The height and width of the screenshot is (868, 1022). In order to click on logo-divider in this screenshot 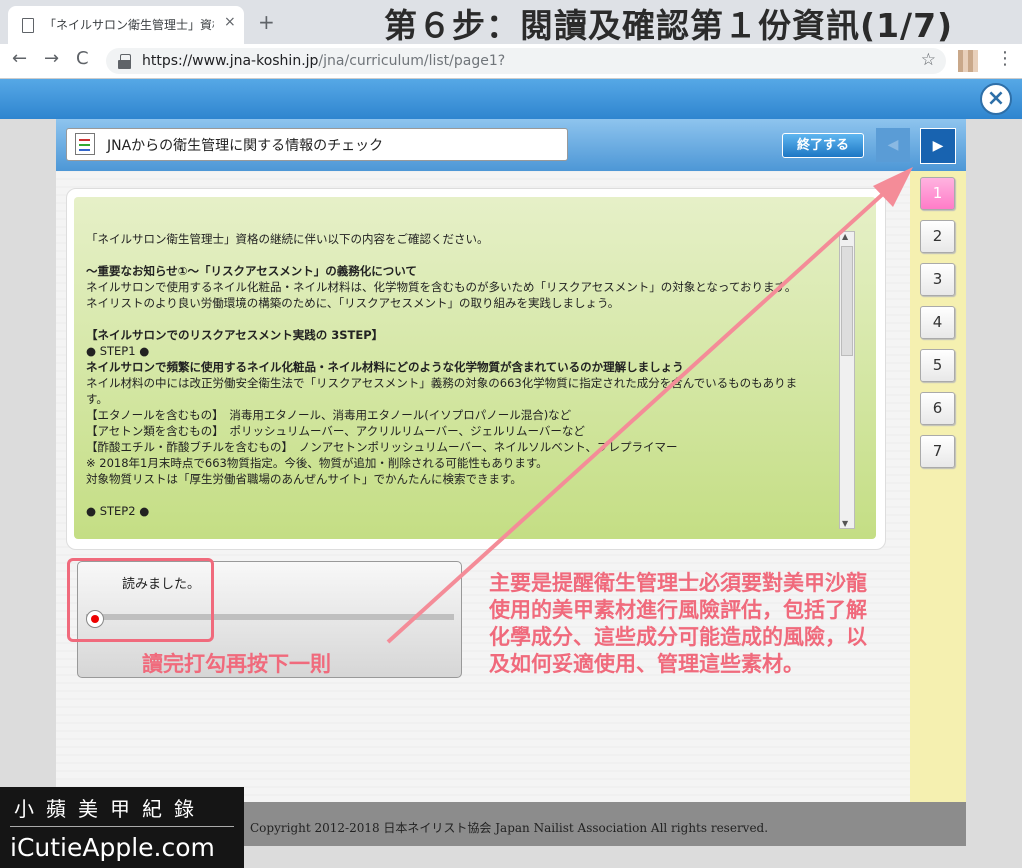, I will do `click(122, 826)`.